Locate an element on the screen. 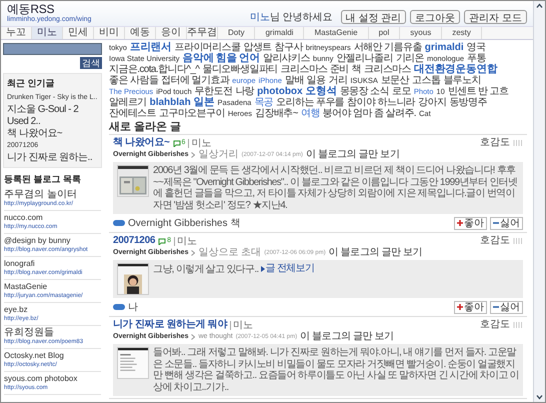  blog-name: 유희정원들 is located at coordinates (52, 332).